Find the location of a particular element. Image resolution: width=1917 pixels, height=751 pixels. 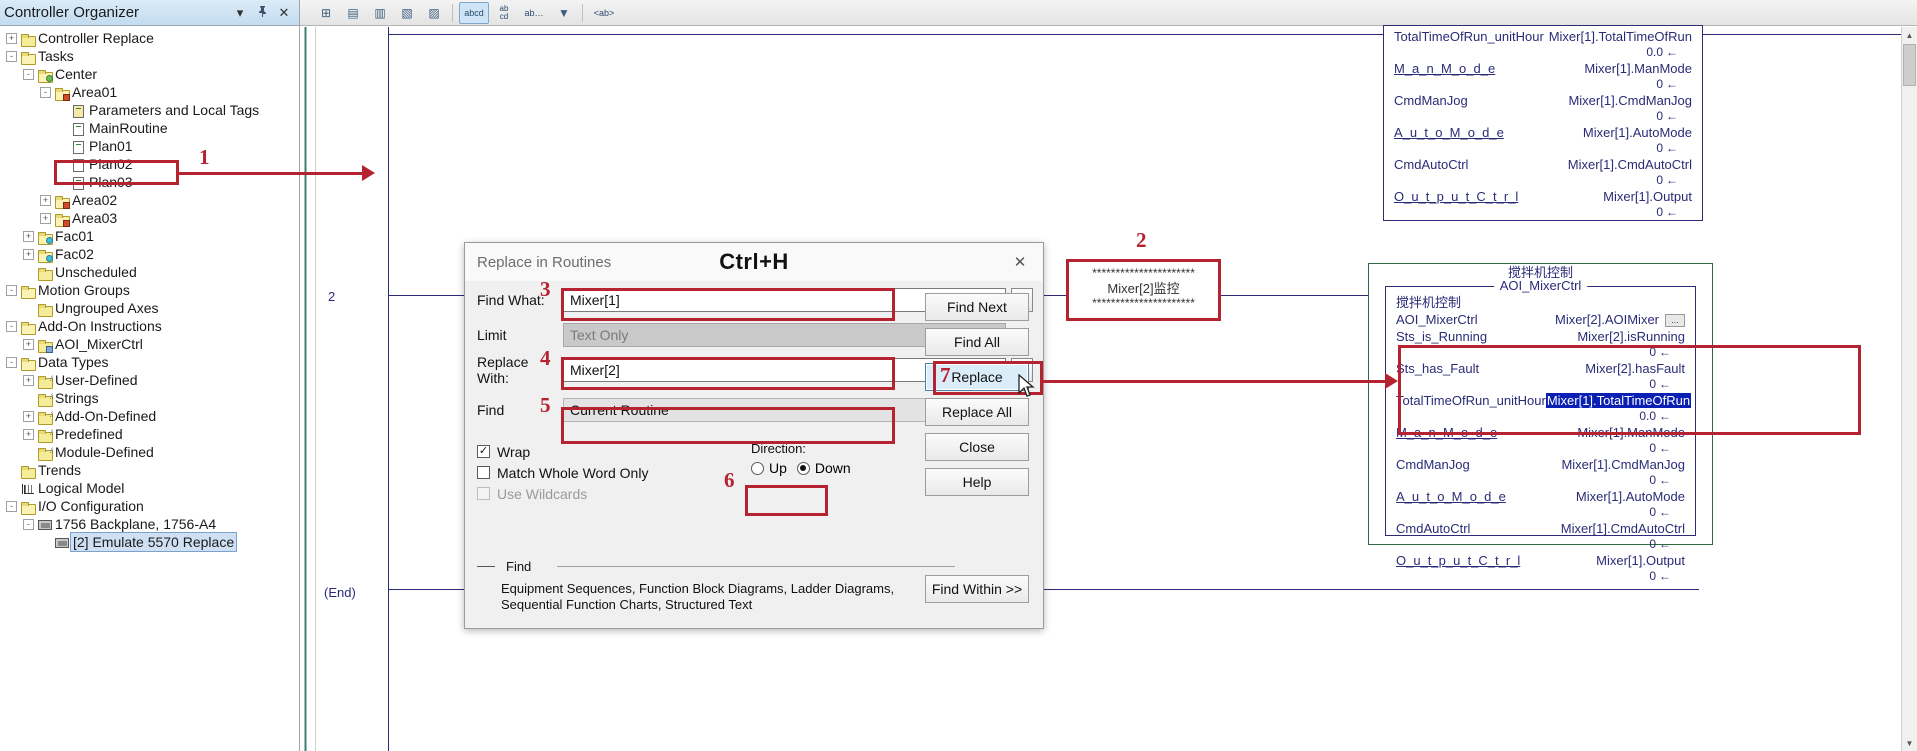

aoi-pin-value-text: 0.0 is located at coordinates (1654, 52).